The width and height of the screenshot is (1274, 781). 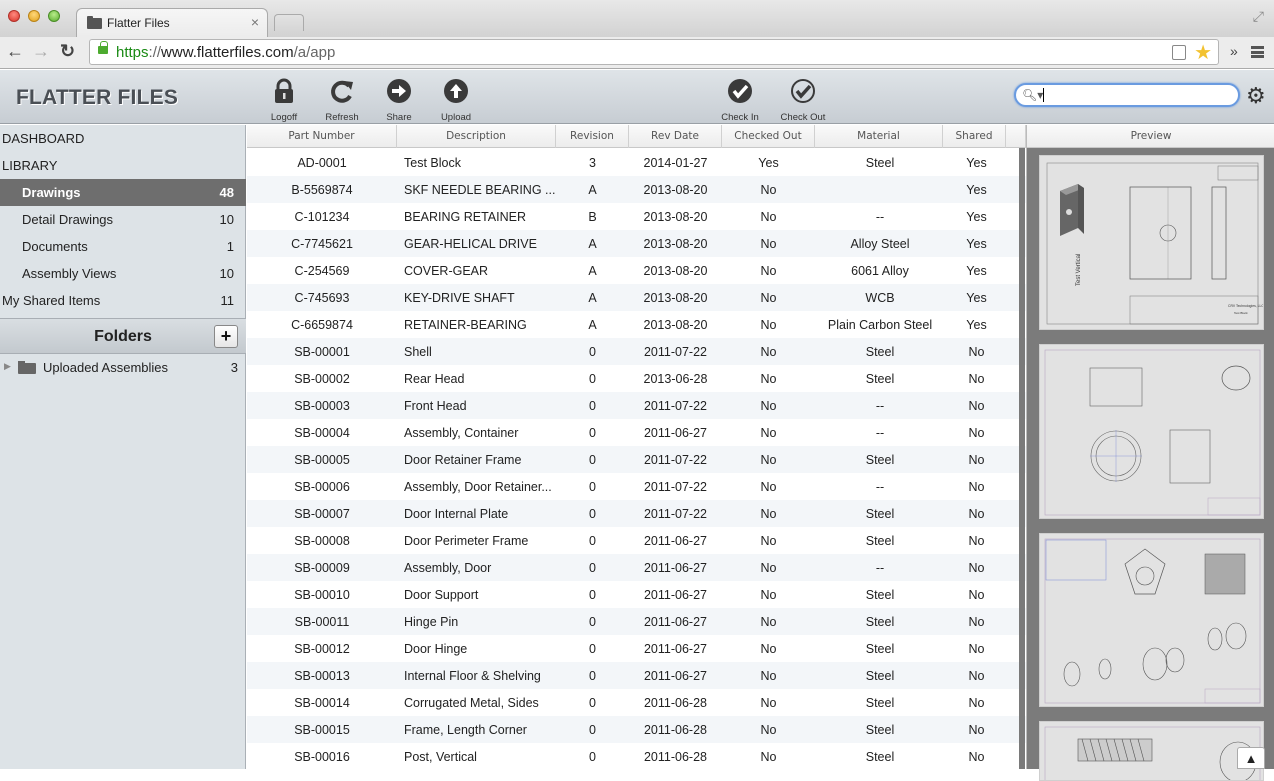 I want to click on reload-icon: ↻, so click(x=67, y=51).